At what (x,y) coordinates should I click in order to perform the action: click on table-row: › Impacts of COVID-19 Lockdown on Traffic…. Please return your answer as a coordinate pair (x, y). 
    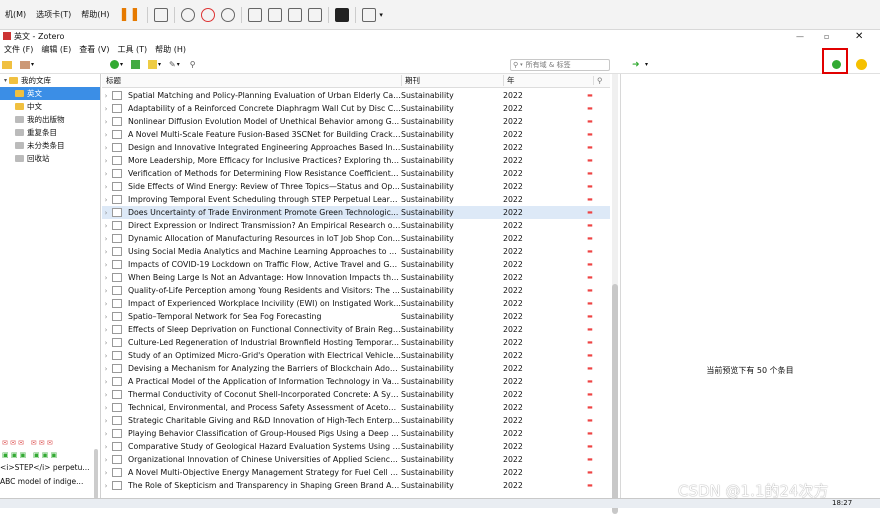
    Looking at the image, I should click on (356, 264).